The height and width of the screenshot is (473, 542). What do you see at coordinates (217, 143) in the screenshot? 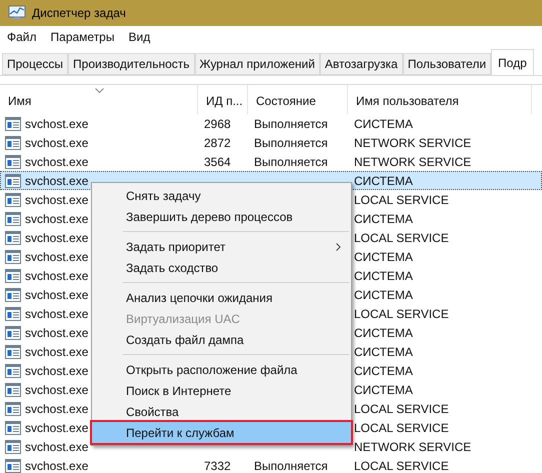
I see `table-cell: 2872` at bounding box center [217, 143].